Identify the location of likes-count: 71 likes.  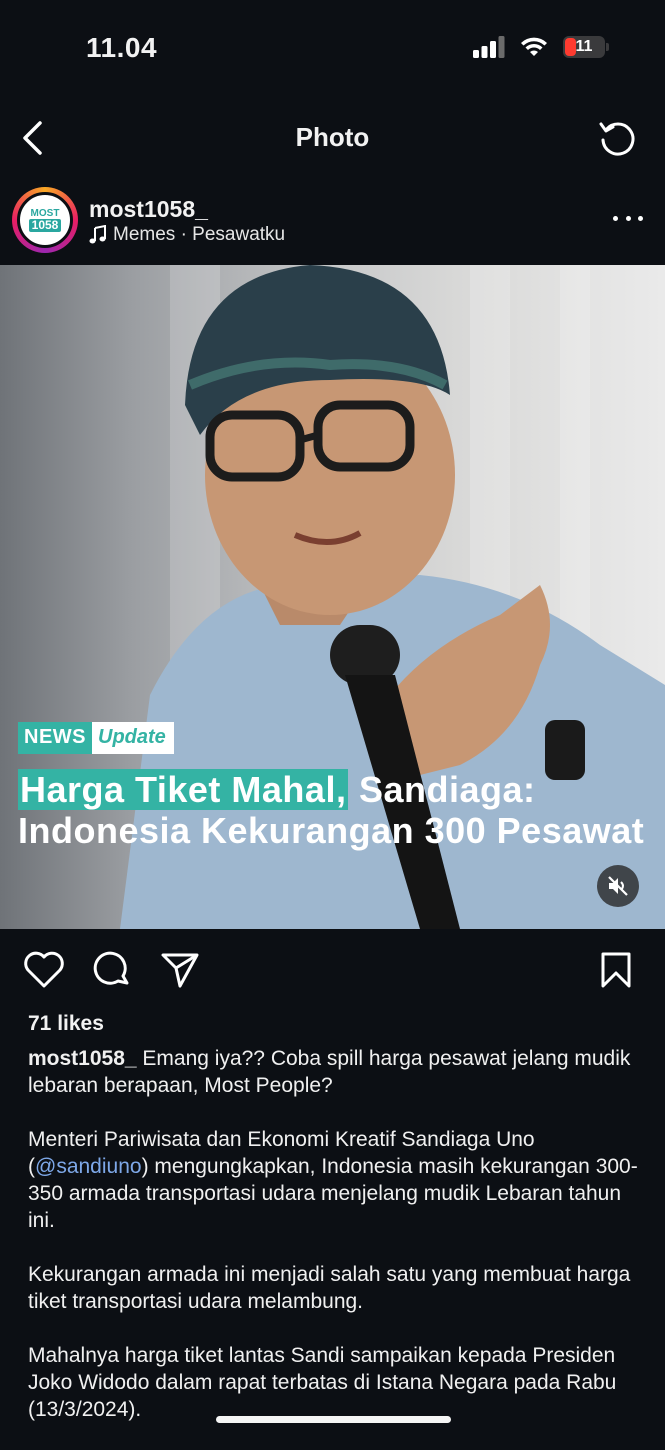
(66, 1024).